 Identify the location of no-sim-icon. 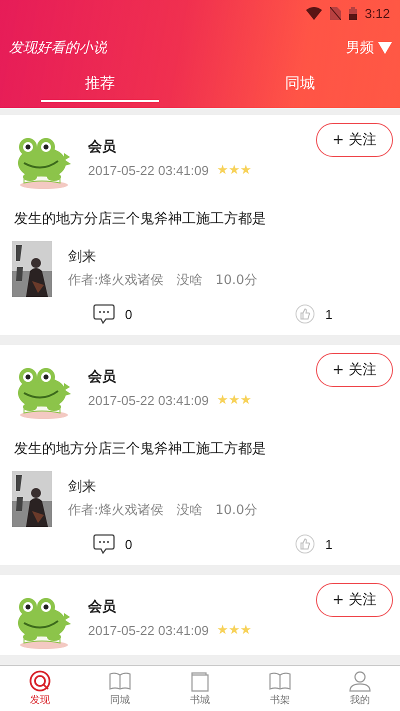
(335, 13).